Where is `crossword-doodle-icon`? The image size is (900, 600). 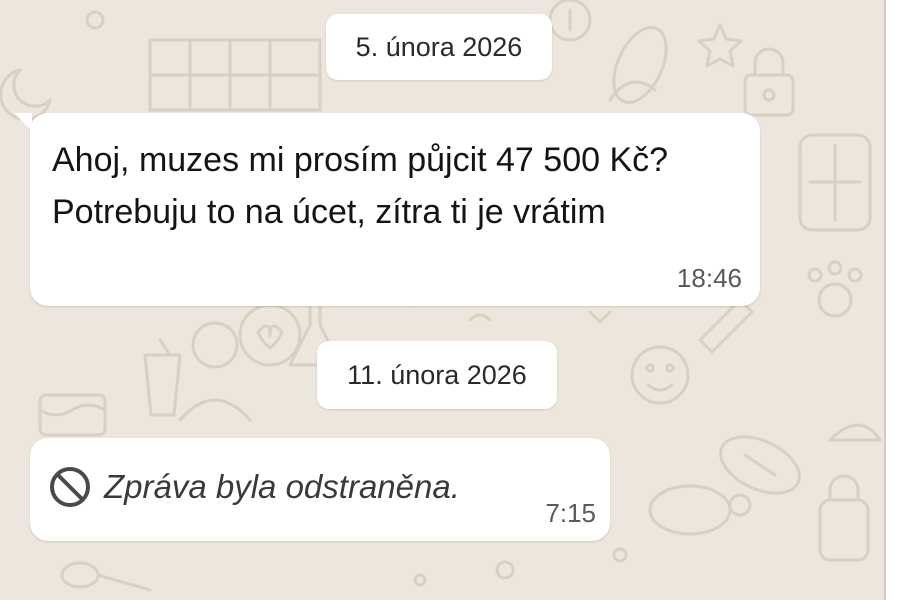
crossword-doodle-icon is located at coordinates (235, 75).